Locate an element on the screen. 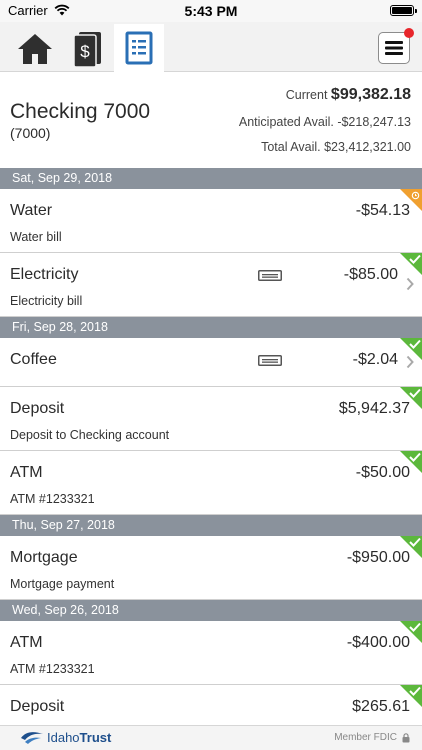 This screenshot has width=422, height=750. transaction-title: Water is located at coordinates (31, 210).